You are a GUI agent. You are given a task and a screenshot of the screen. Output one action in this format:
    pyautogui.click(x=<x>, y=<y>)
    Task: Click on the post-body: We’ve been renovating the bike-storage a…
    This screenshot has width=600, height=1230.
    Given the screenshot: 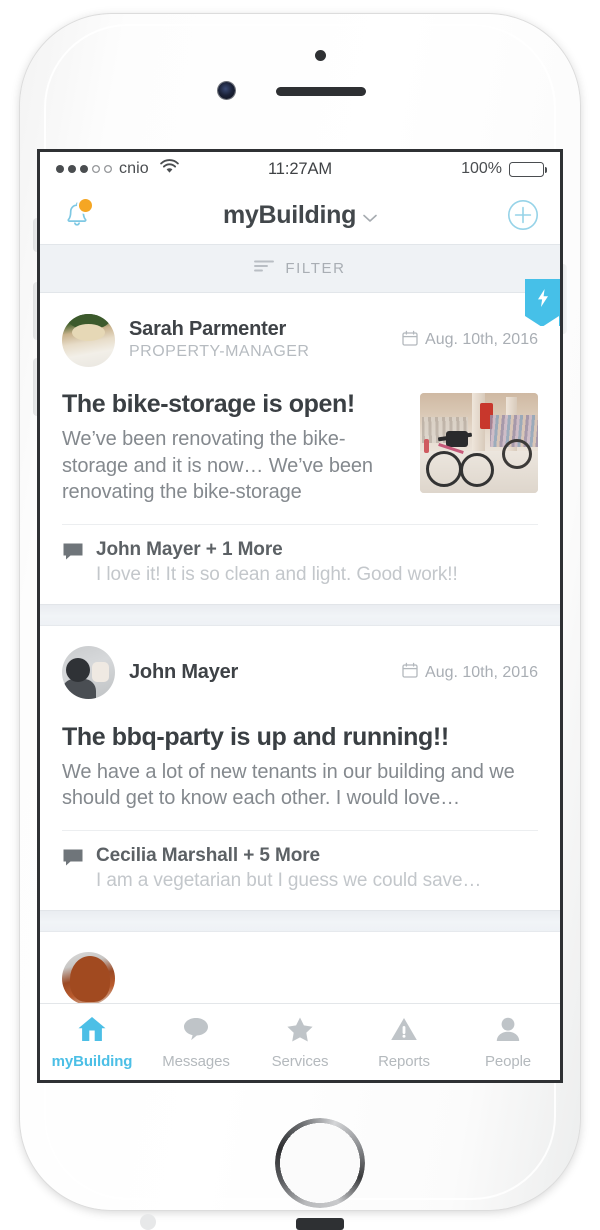 What is the action you would take?
    pyautogui.click(x=217, y=466)
    